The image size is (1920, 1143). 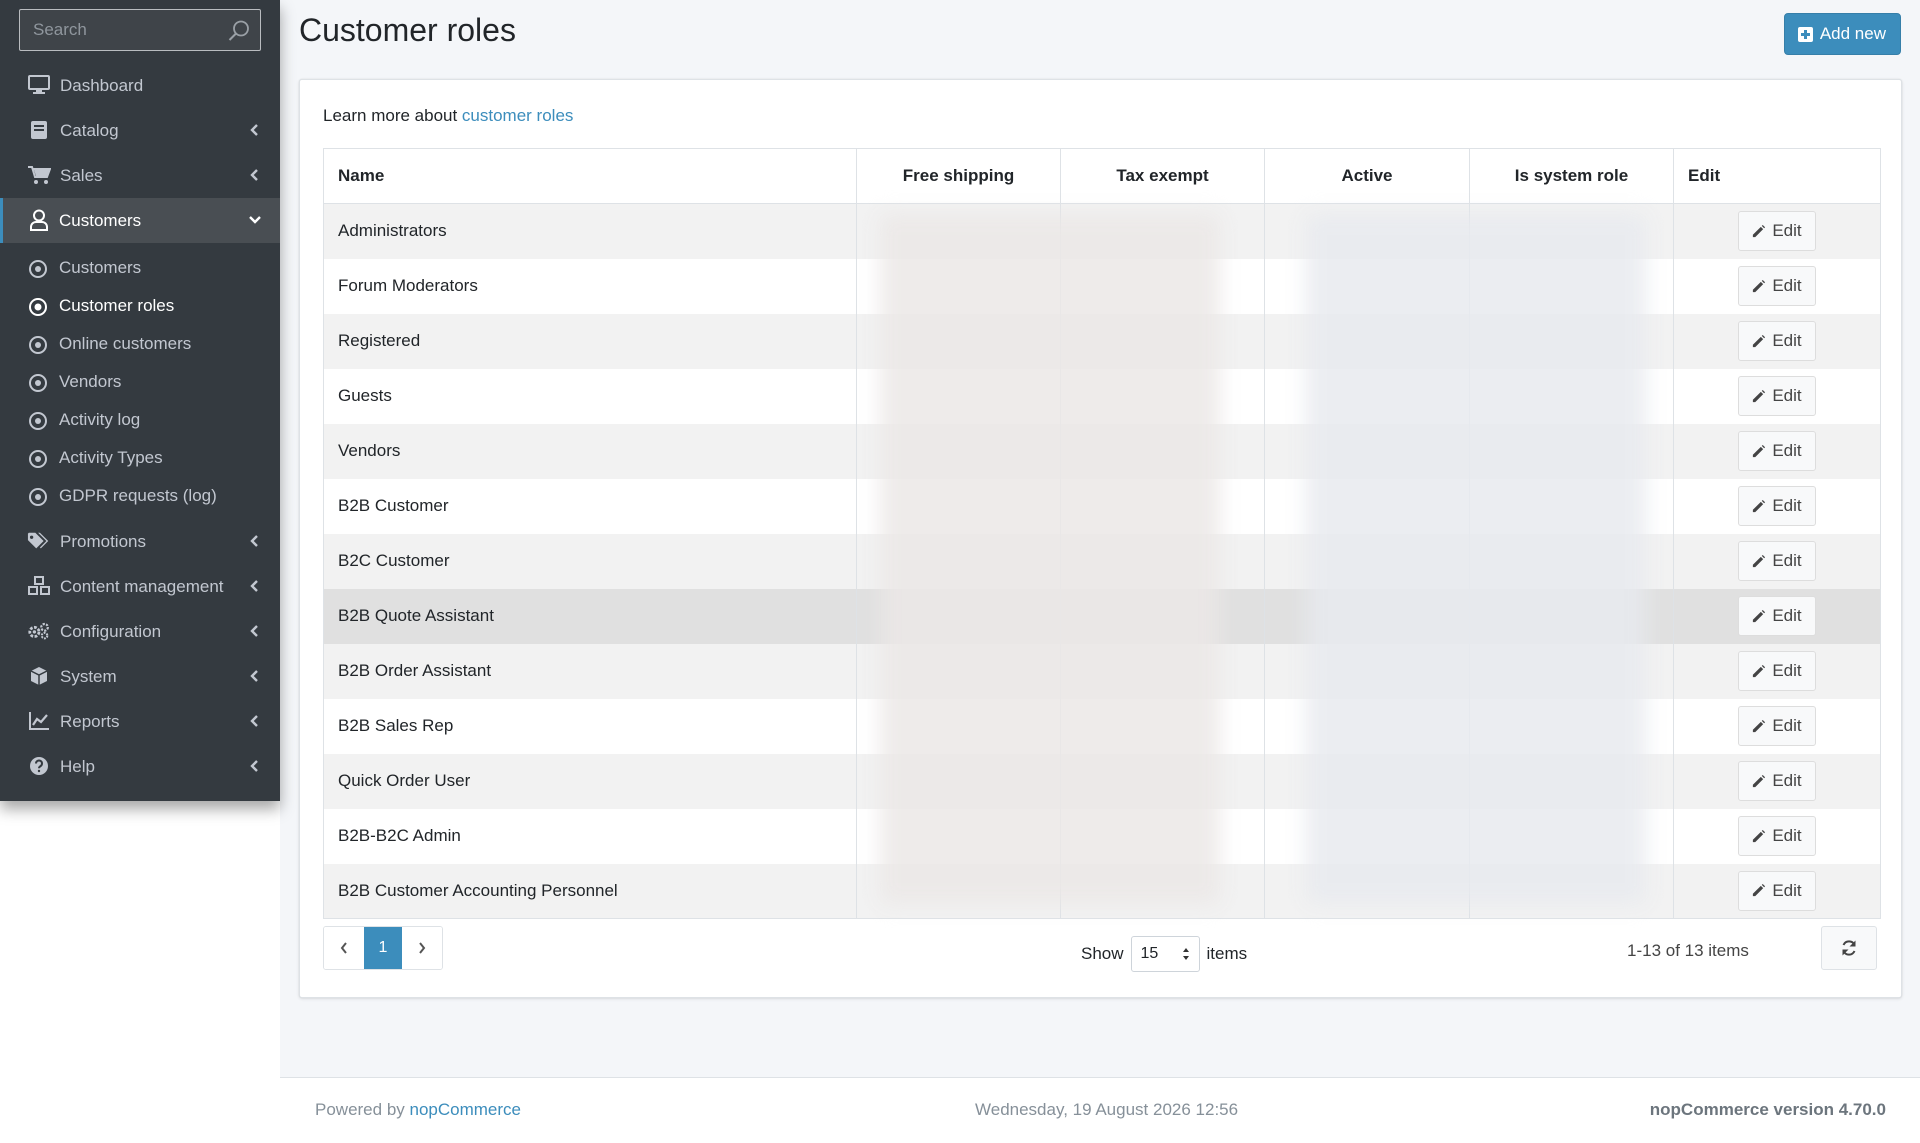 I want to click on sidebar-item-content-management: Content management, so click(x=140, y=586).